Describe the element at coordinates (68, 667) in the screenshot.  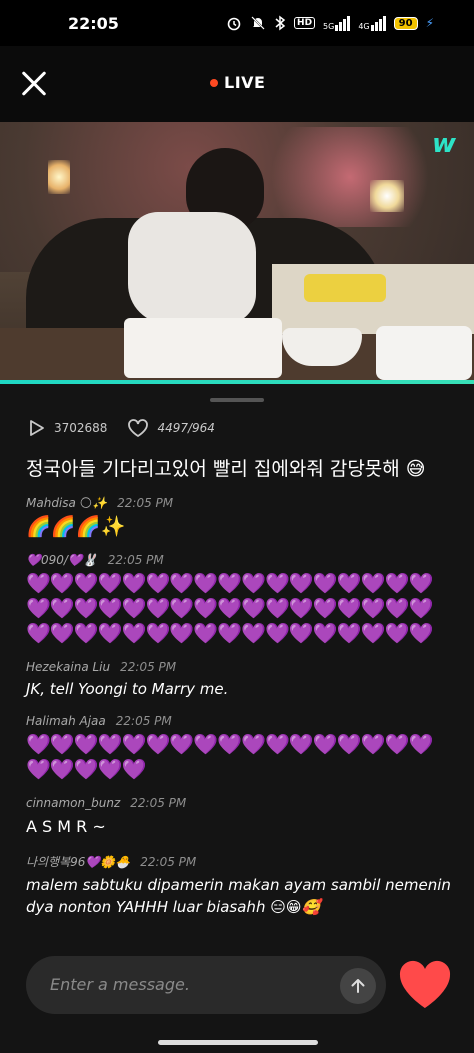
I see `chat-username: Hezekaina Liu` at that location.